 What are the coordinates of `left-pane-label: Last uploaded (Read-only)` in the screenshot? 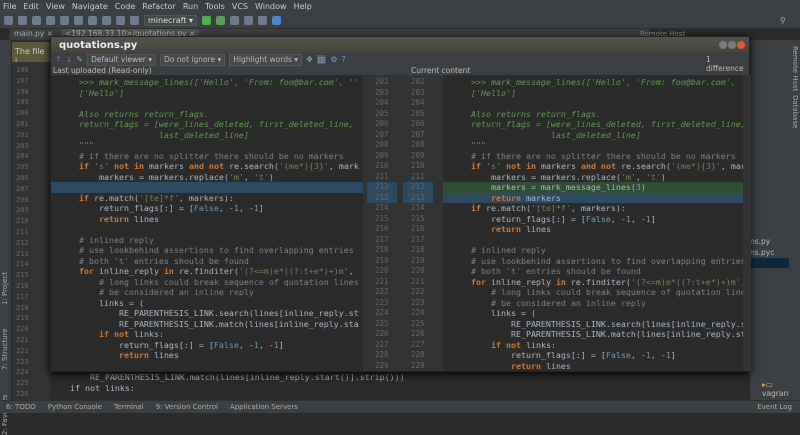 It's located at (102, 70).